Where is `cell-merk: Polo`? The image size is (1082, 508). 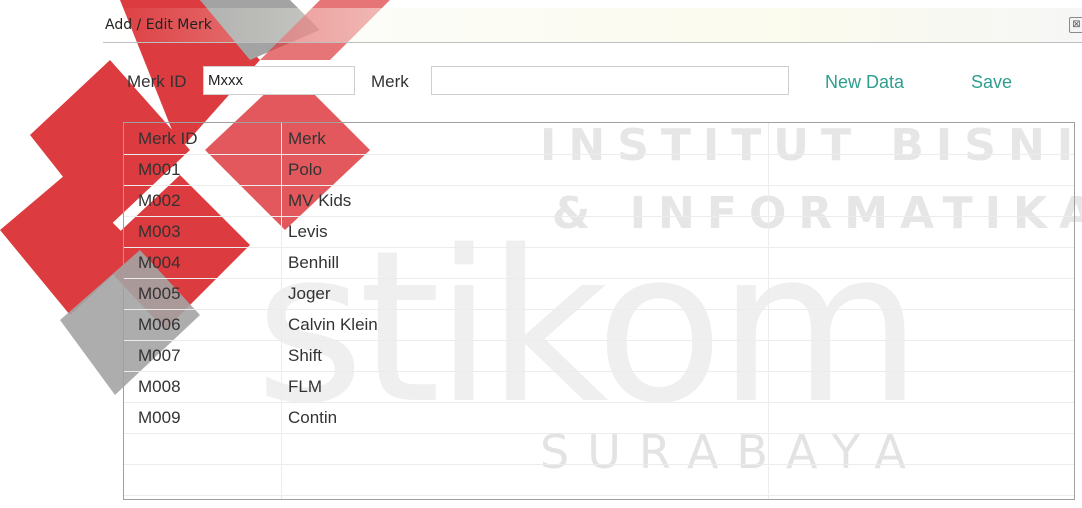 cell-merk: Polo is located at coordinates (305, 169).